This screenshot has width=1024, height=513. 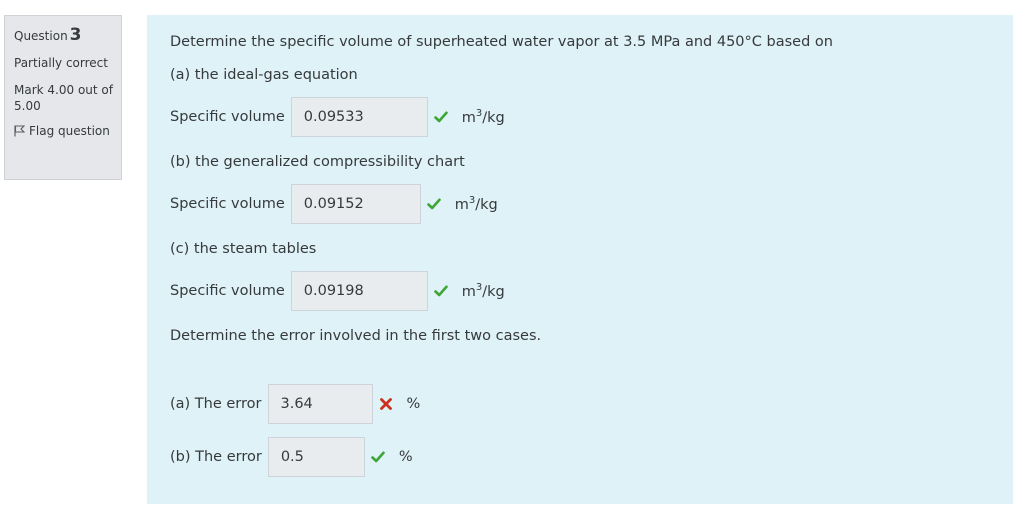 I want to click on answer-row-c: Specific volume 0.09198 m3/kg, so click(x=337, y=291).